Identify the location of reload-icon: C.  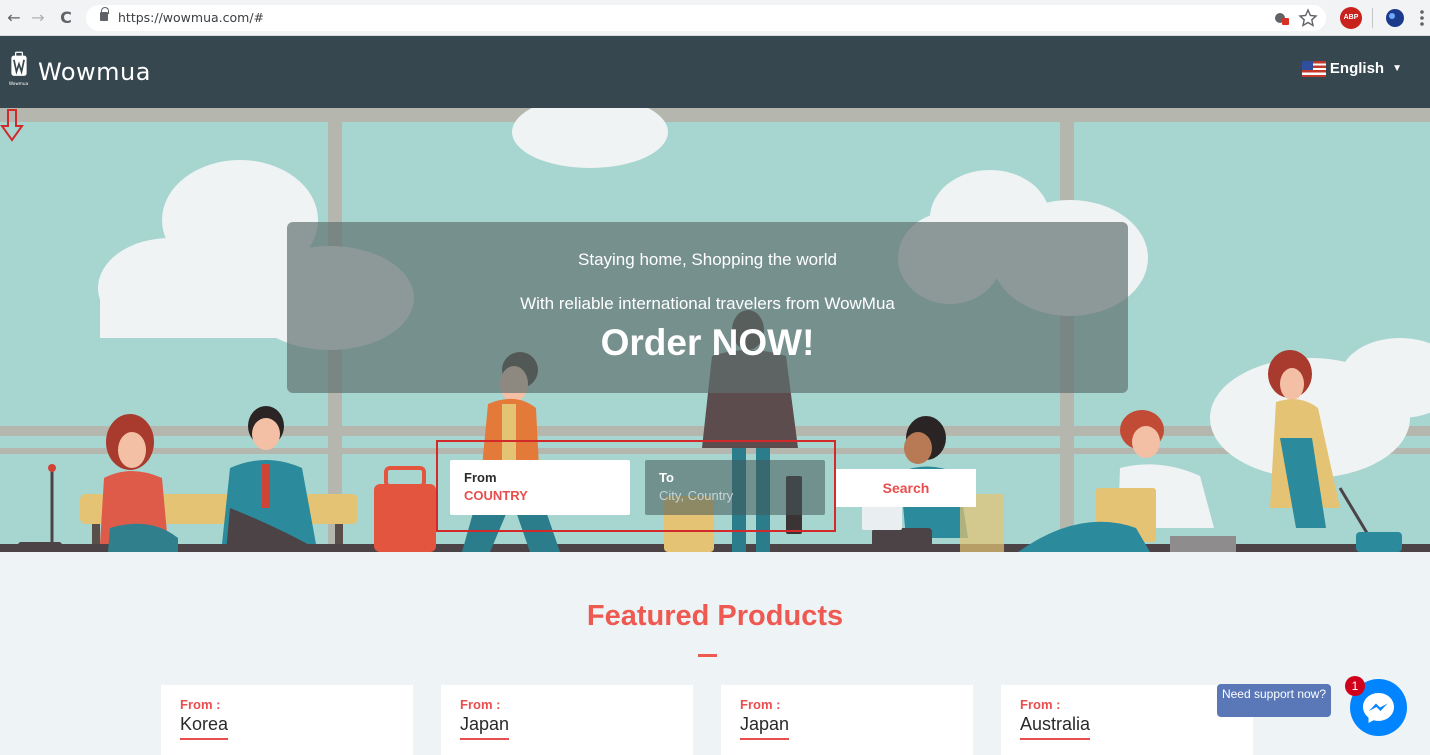
(66, 18).